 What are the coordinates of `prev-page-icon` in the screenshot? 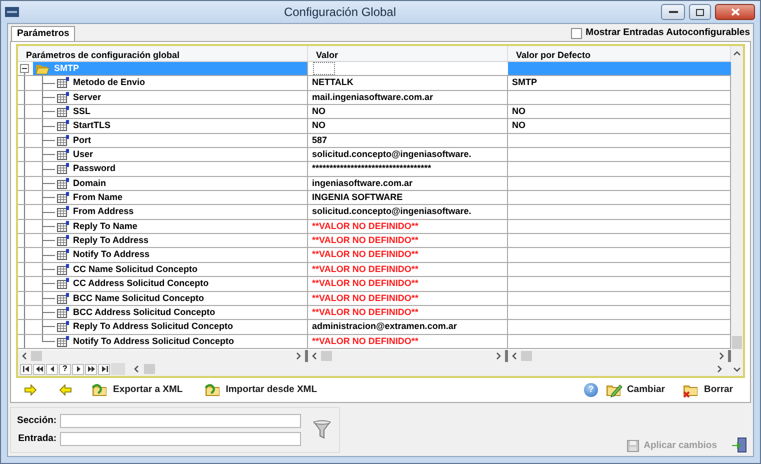 It's located at (39, 369).